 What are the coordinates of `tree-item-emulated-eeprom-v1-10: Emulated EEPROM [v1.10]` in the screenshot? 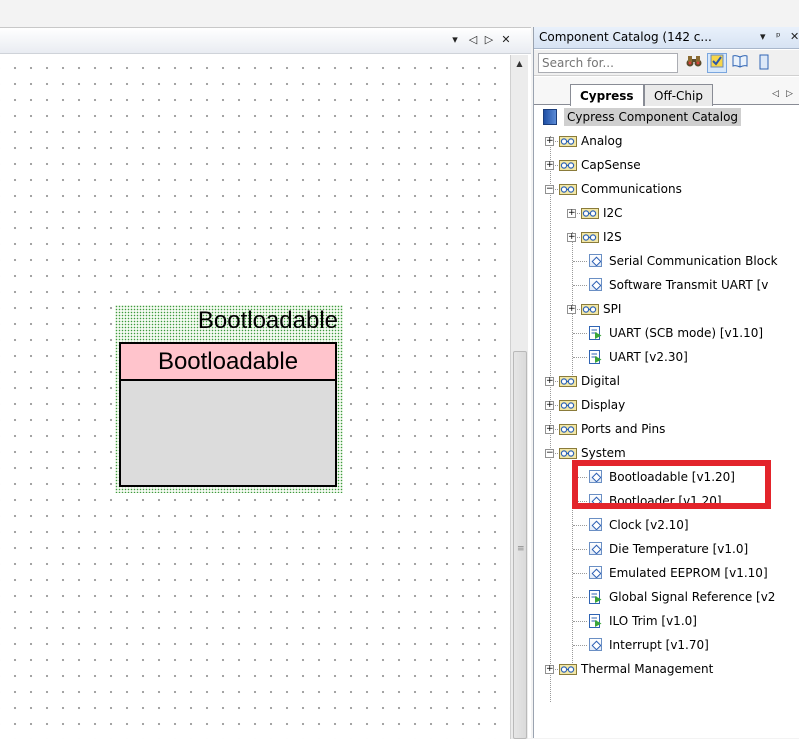 It's located at (666, 573).